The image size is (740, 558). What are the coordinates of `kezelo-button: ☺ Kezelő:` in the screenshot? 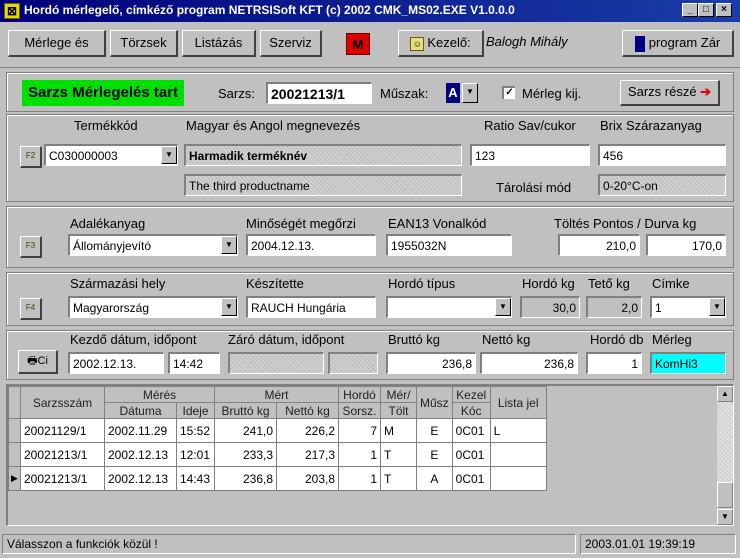 It's located at (441, 43).